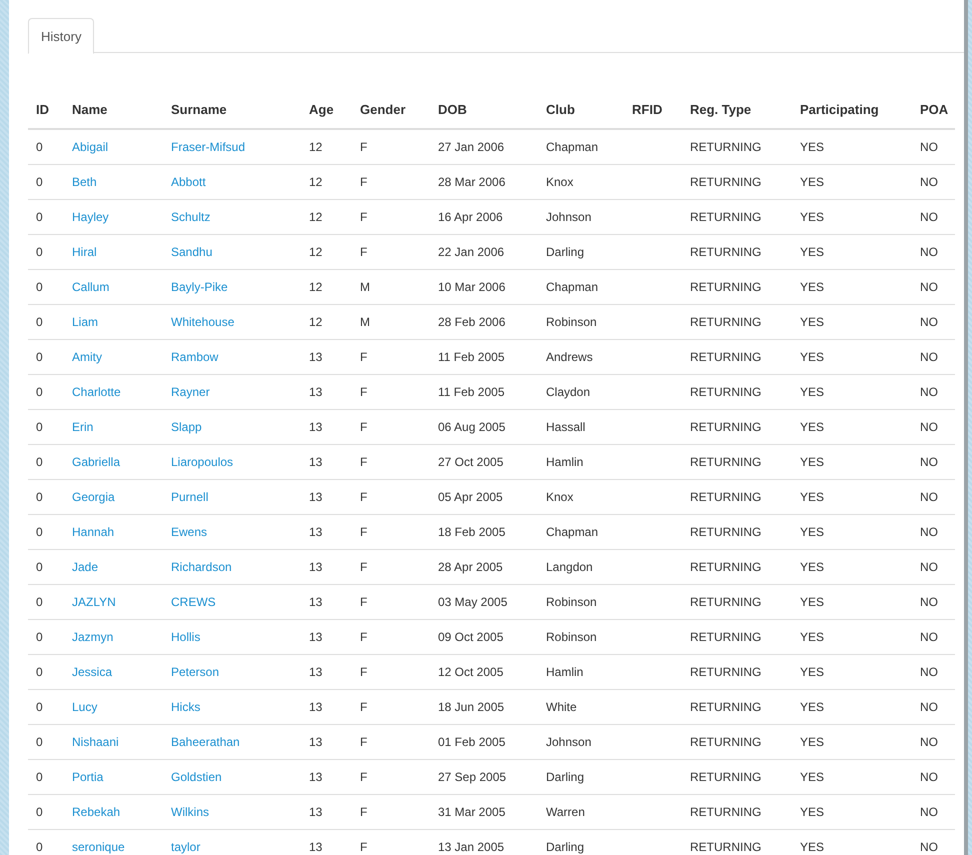 This screenshot has width=972, height=855. I want to click on name-link: Jessica, so click(92, 672).